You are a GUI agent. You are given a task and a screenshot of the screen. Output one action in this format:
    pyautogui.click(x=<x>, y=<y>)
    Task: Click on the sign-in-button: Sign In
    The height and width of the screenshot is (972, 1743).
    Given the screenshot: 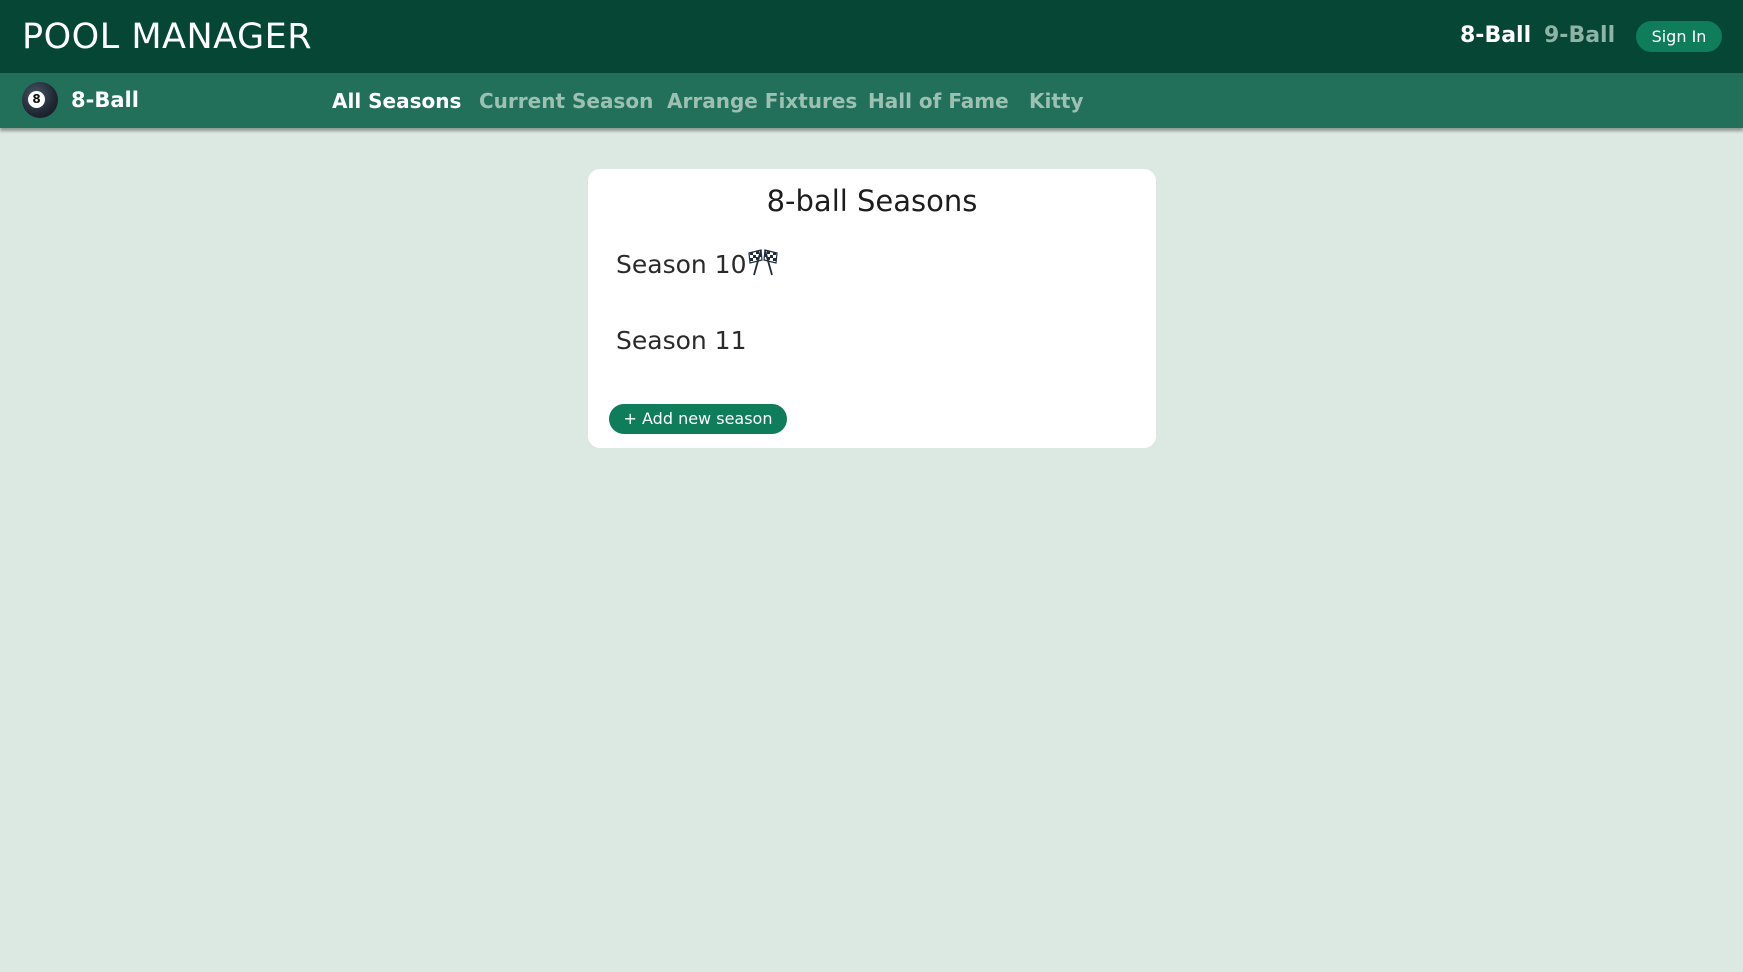 What is the action you would take?
    pyautogui.click(x=1679, y=36)
    